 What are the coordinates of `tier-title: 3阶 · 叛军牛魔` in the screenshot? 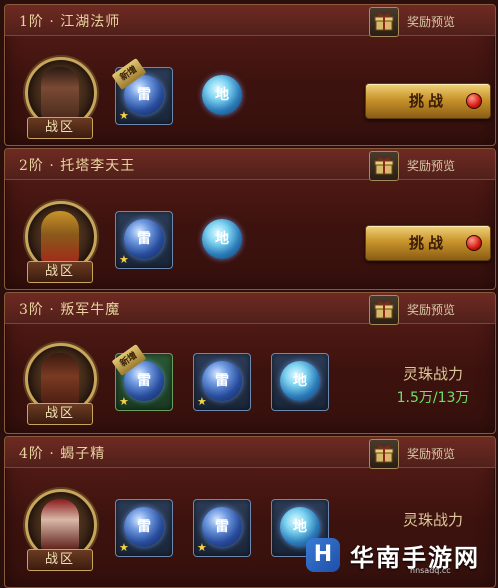 It's located at (70, 310).